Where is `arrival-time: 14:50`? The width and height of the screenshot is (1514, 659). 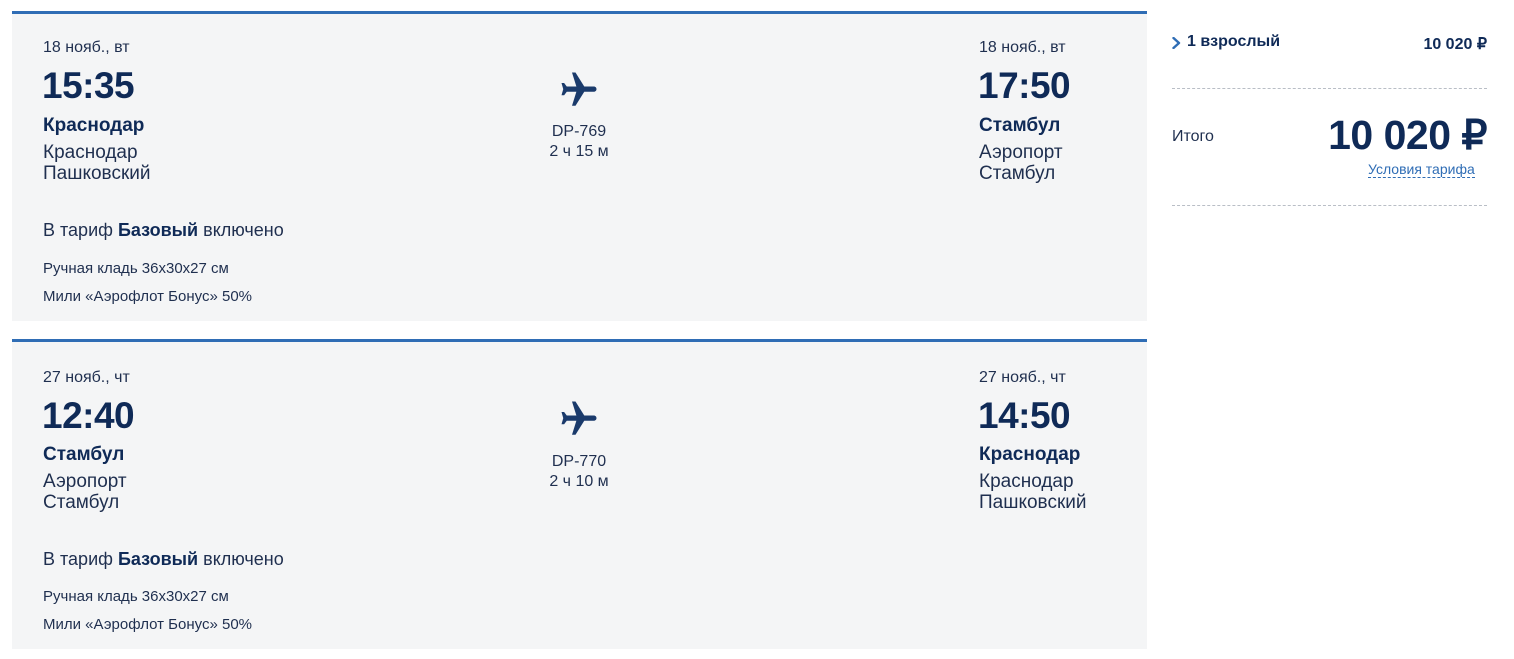 arrival-time: 14:50 is located at coordinates (1024, 415).